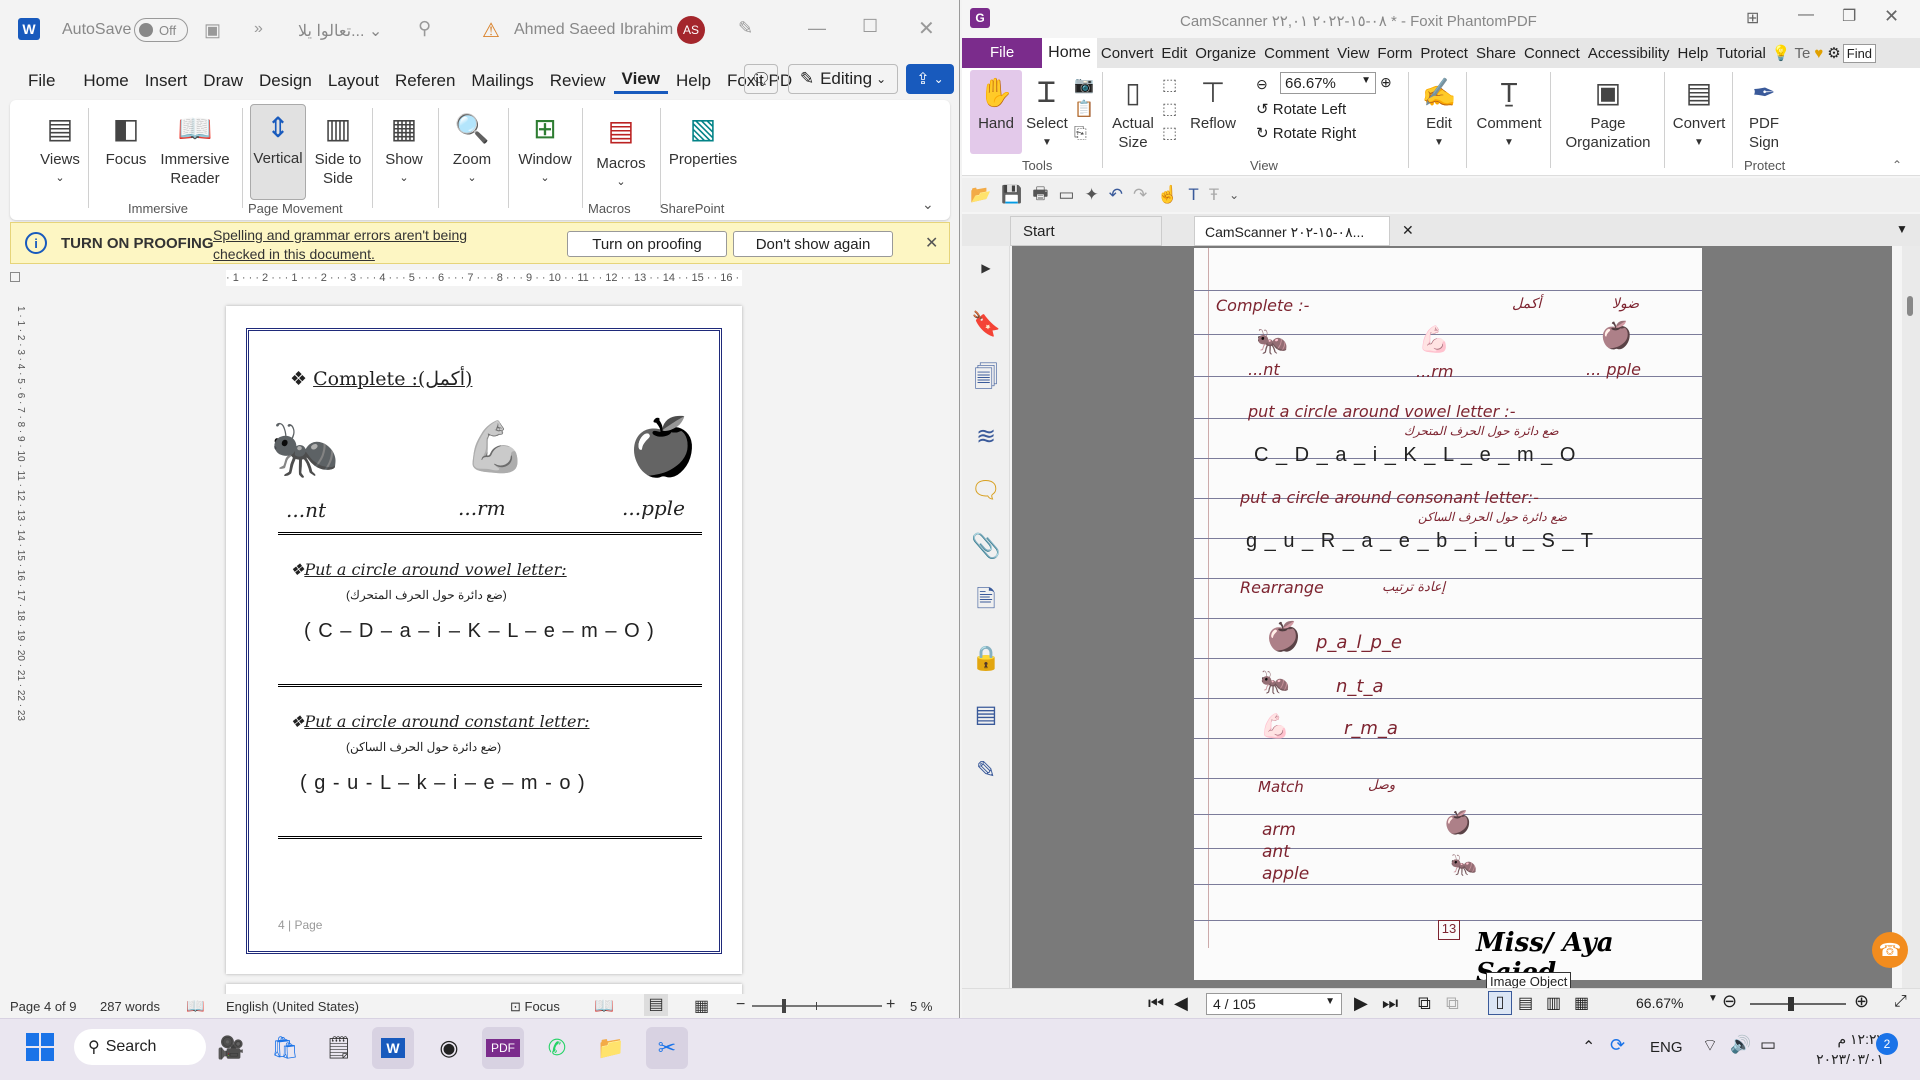  I want to click on undo-icon: ↶, so click(1116, 195).